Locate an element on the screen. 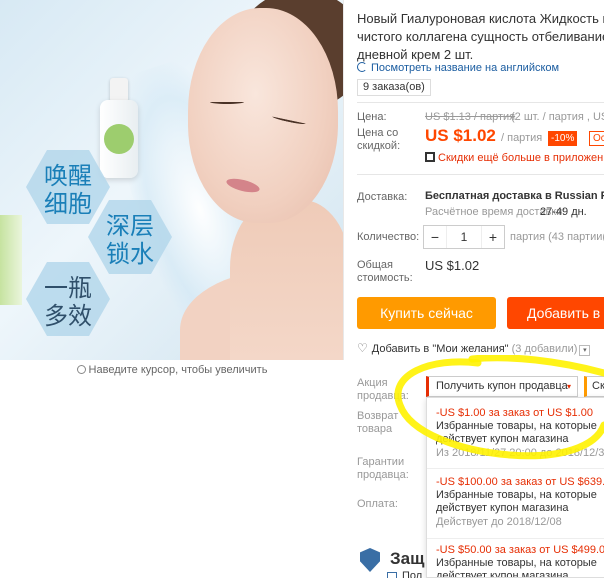 This screenshot has height=578, width=604. discount-price-label: Цена со скидкой: is located at coordinates (379, 139).